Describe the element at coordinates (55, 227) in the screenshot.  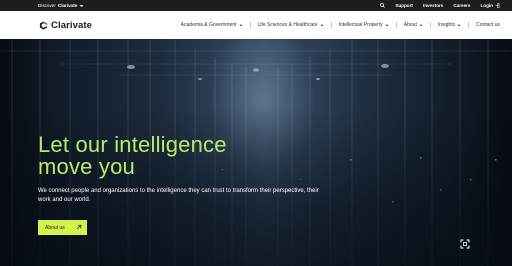
I see `about-us-button-label: About us` at that location.